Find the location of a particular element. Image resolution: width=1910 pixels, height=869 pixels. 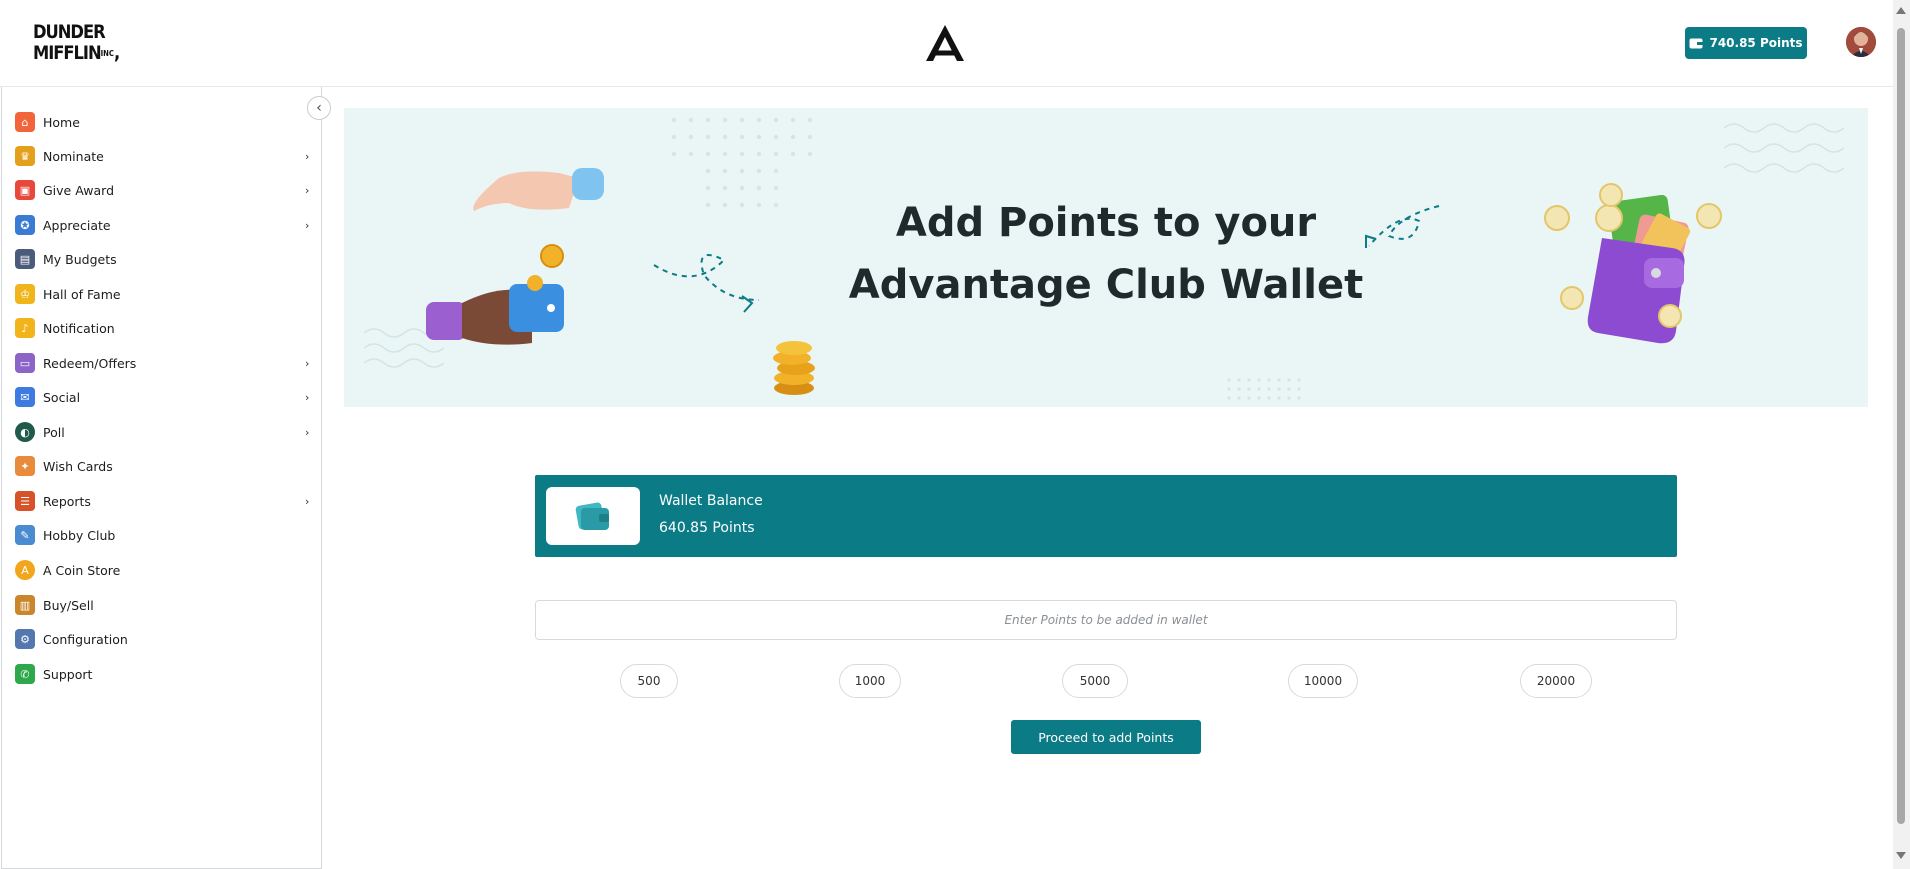

chevron-left-icon: ‹ is located at coordinates (319, 108).